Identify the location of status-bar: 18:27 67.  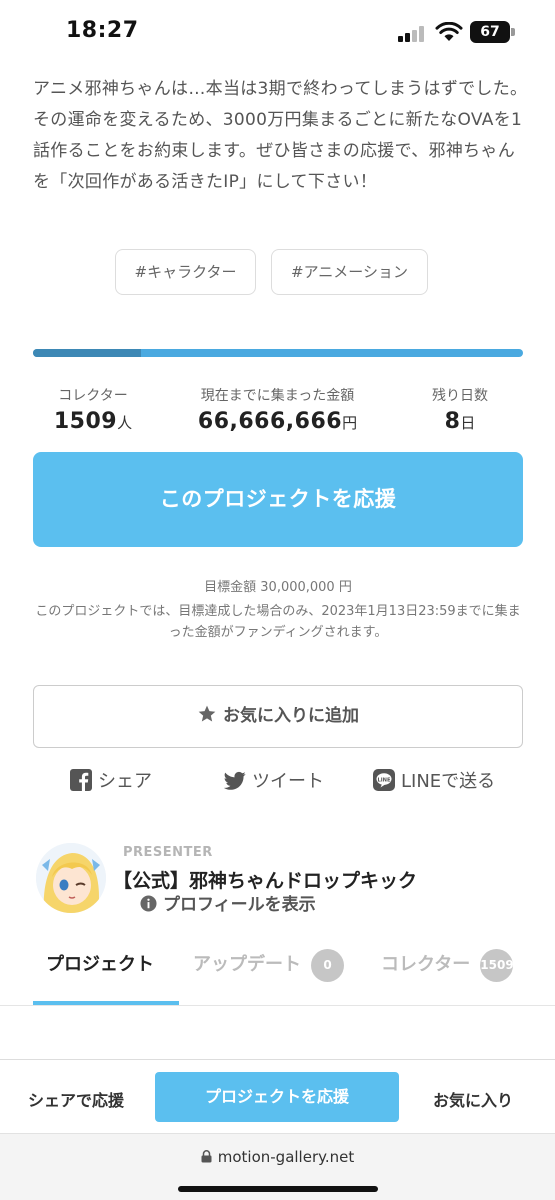
(277, 33).